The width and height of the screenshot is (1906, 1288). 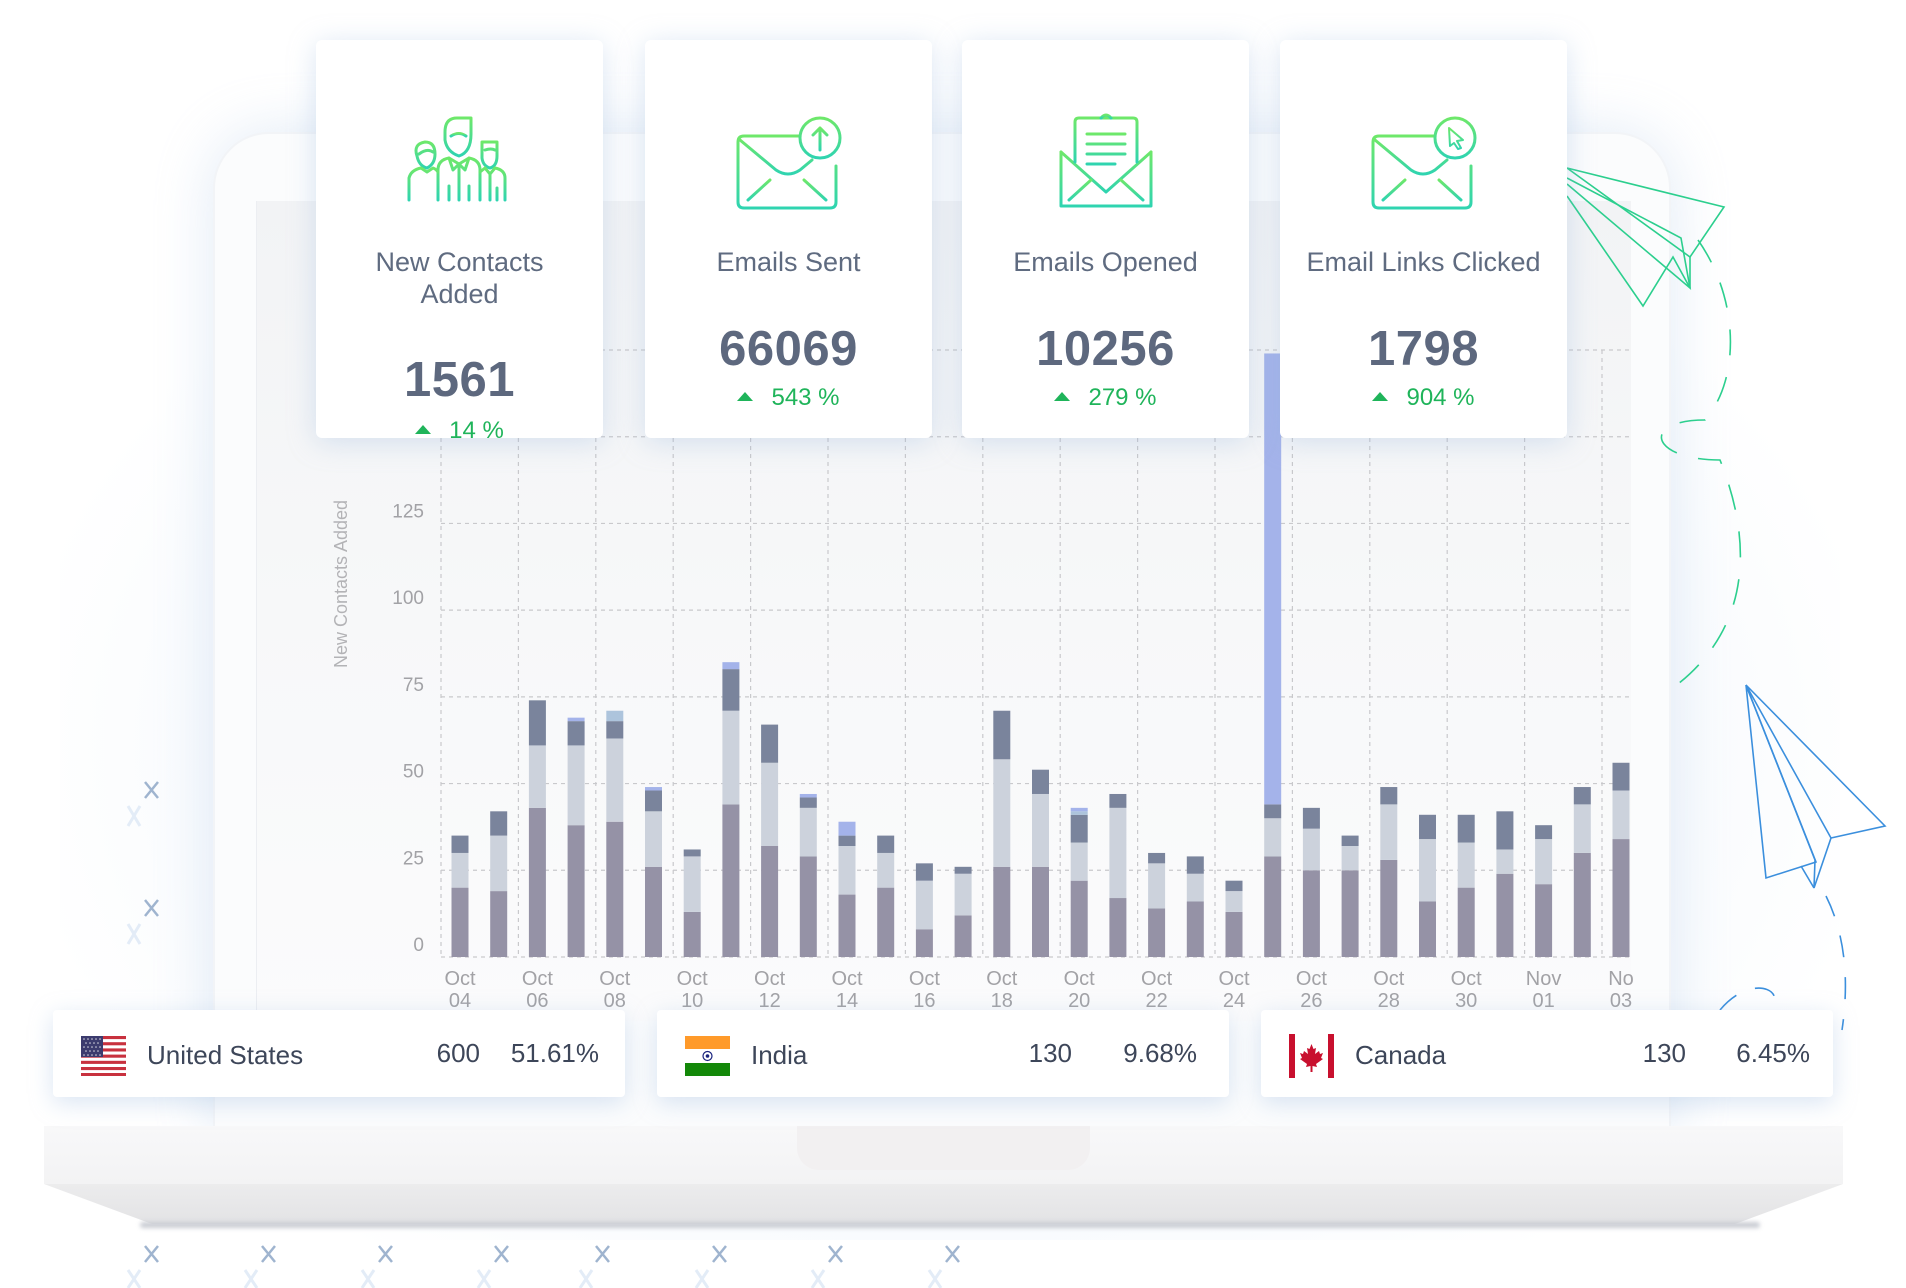 I want to click on country-name: India, so click(x=779, y=1055).